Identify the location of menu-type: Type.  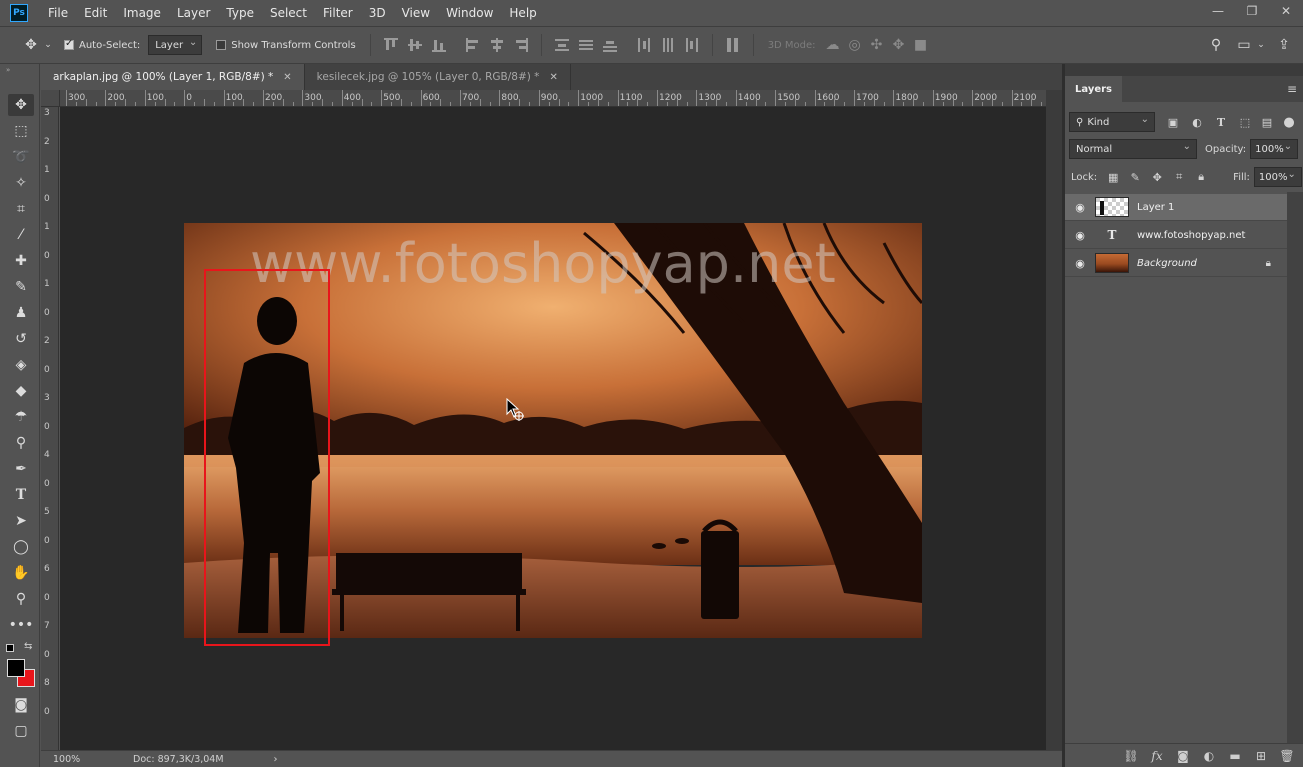
(240, 13).